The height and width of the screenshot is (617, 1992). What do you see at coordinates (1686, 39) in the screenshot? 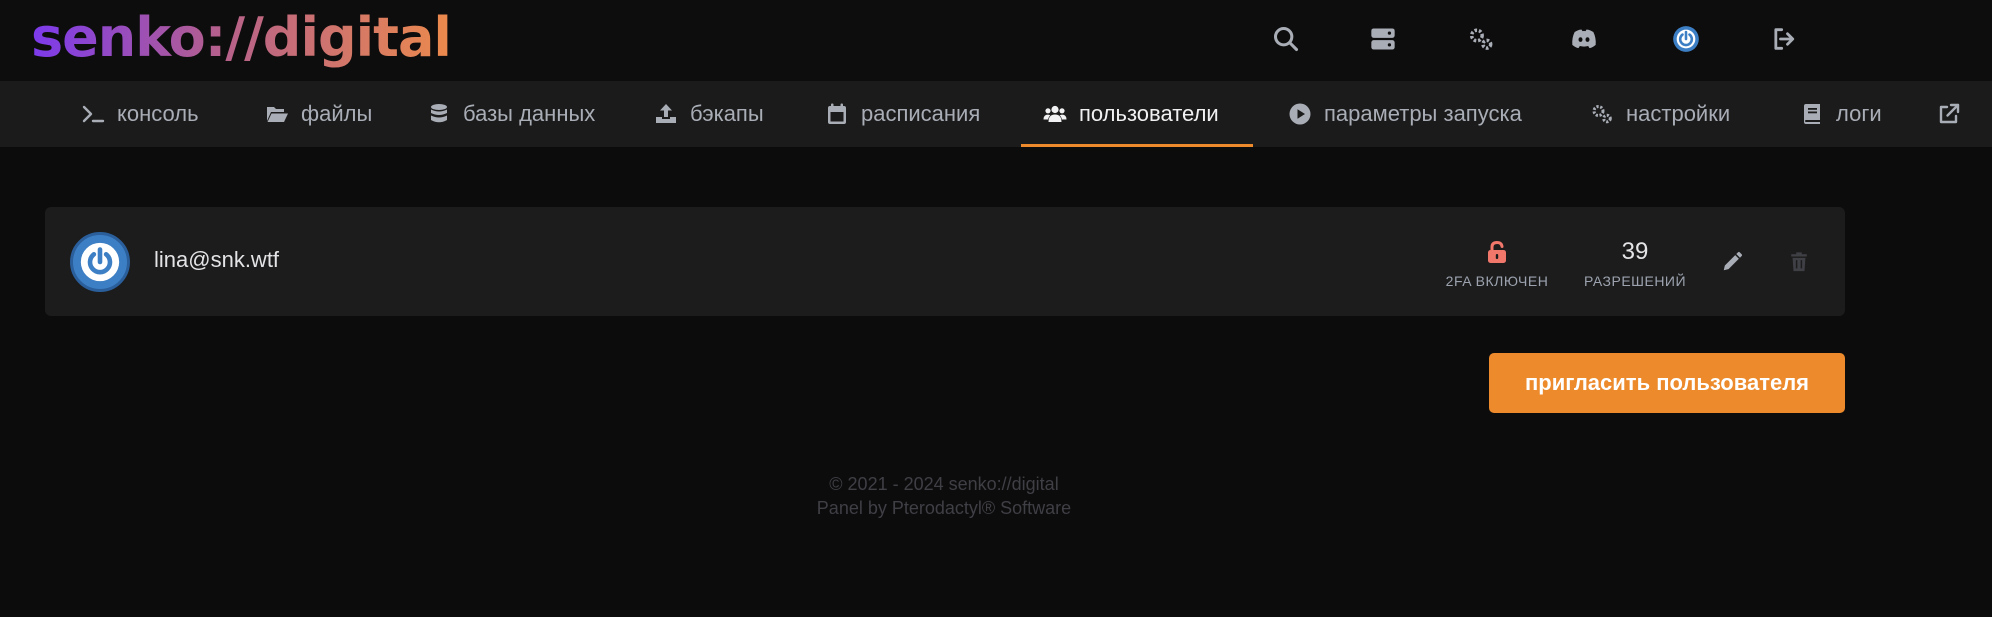
I see `avatar-icon` at bounding box center [1686, 39].